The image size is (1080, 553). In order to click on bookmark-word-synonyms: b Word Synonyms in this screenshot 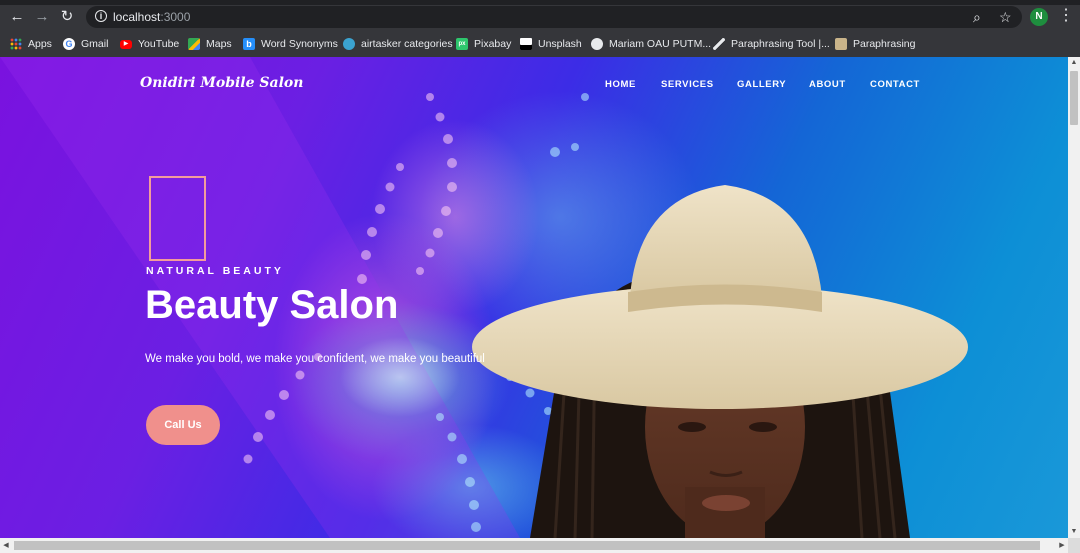, I will do `click(290, 44)`.